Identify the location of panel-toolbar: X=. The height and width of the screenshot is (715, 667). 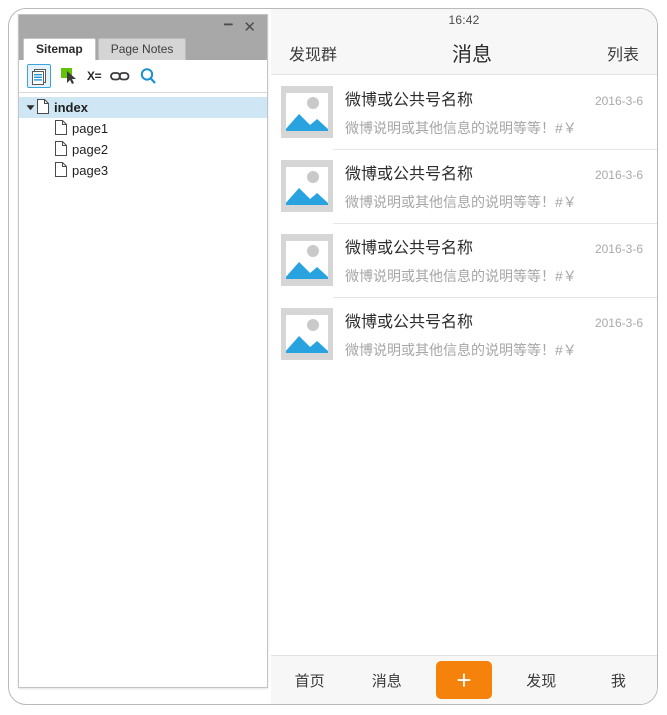
(143, 76).